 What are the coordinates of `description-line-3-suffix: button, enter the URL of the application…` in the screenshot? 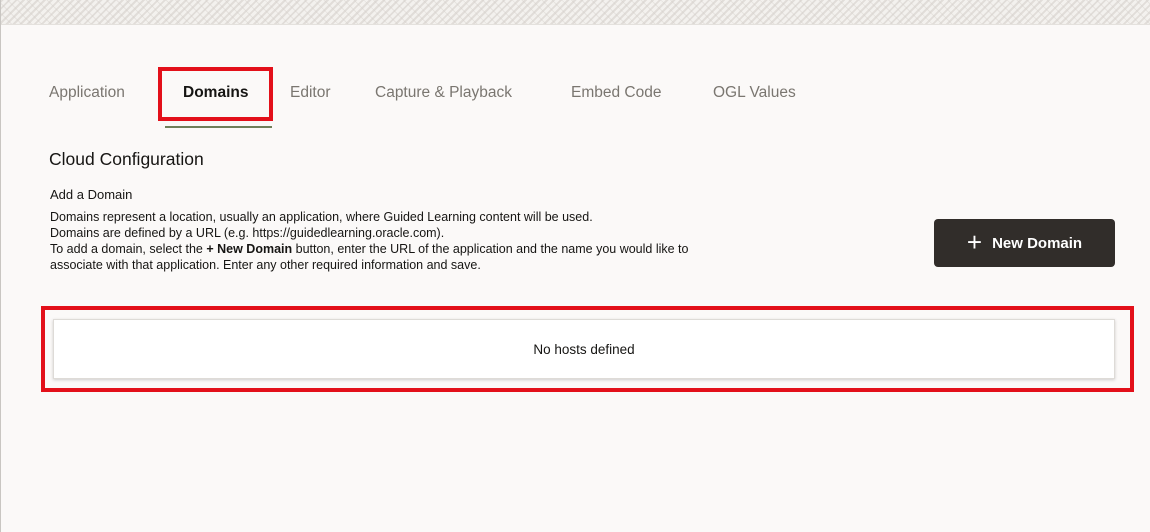 It's located at (490, 249).